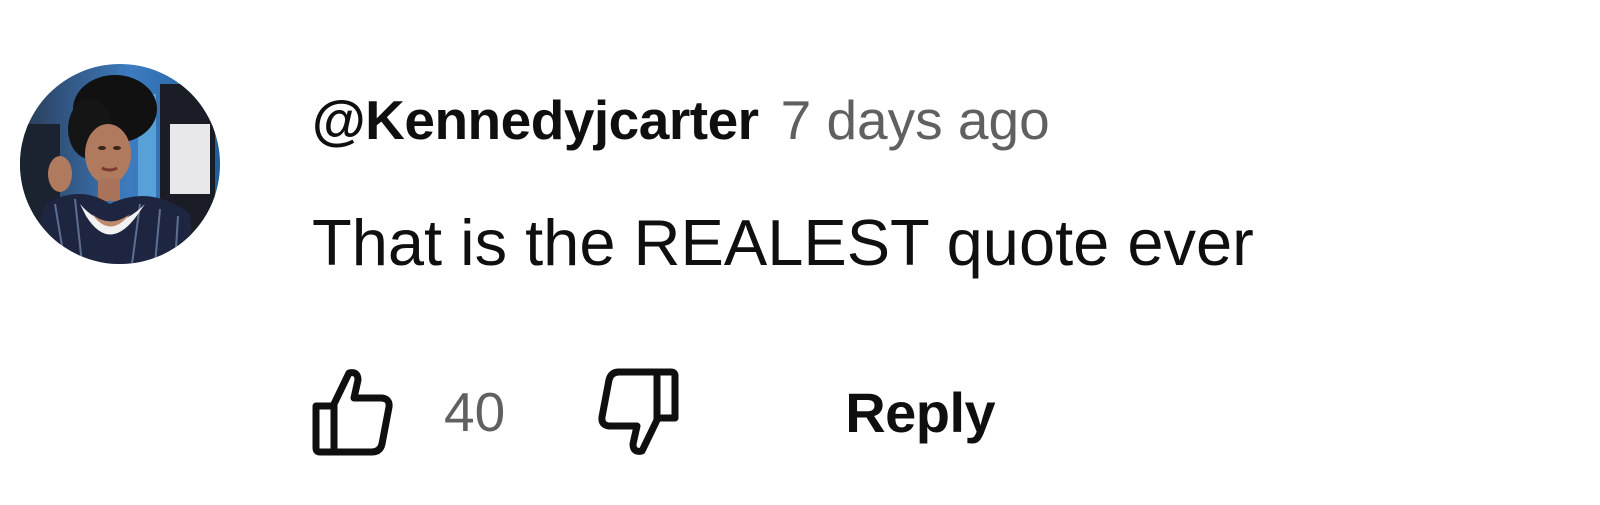  I want to click on comment-timestamp: 7 days ago, so click(915, 120).